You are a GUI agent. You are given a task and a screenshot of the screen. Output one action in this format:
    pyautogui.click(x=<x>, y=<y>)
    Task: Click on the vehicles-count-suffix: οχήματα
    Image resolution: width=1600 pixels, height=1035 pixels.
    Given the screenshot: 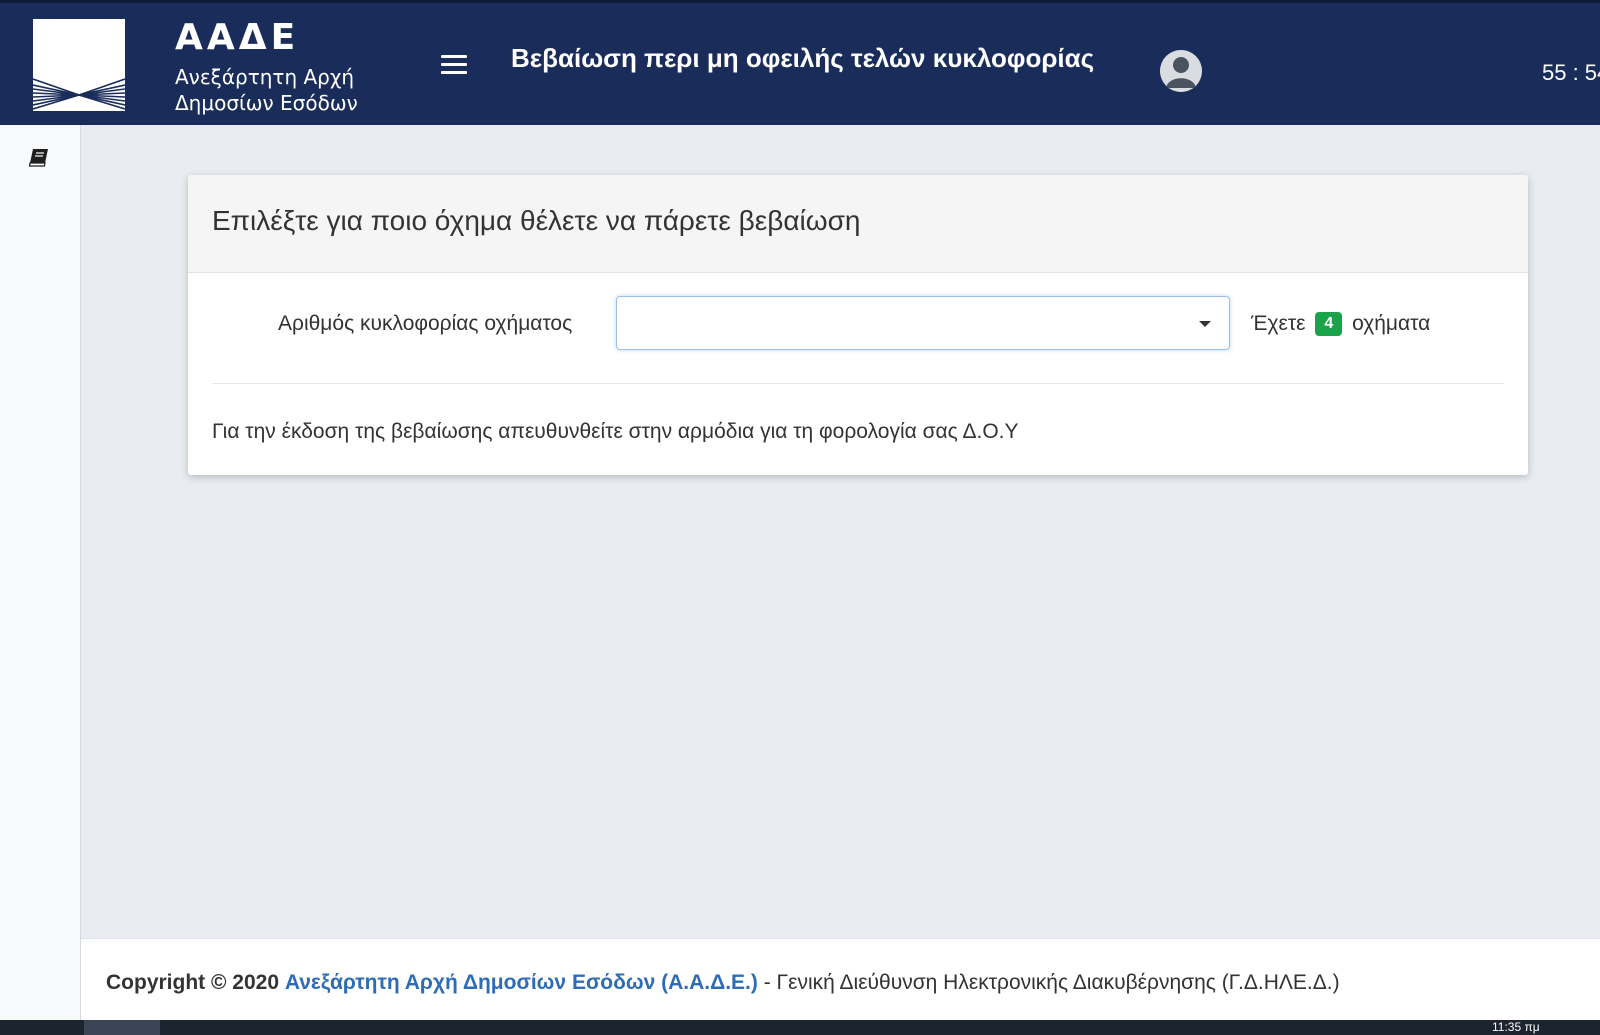 What is the action you would take?
    pyautogui.click(x=1391, y=323)
    